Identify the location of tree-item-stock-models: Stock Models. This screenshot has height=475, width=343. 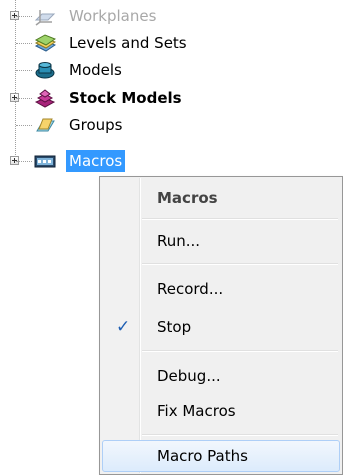
(171, 99).